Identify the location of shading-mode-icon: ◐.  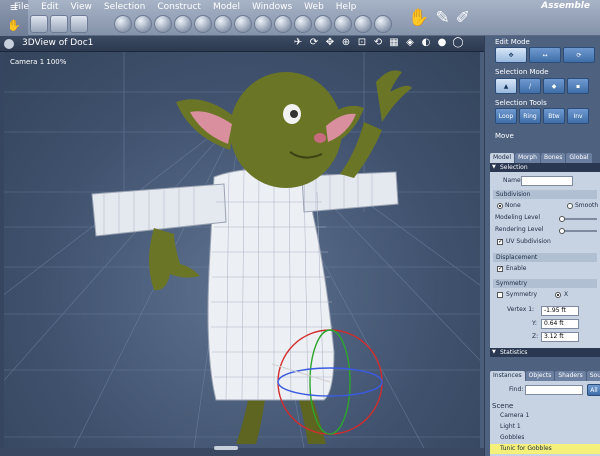
(426, 43).